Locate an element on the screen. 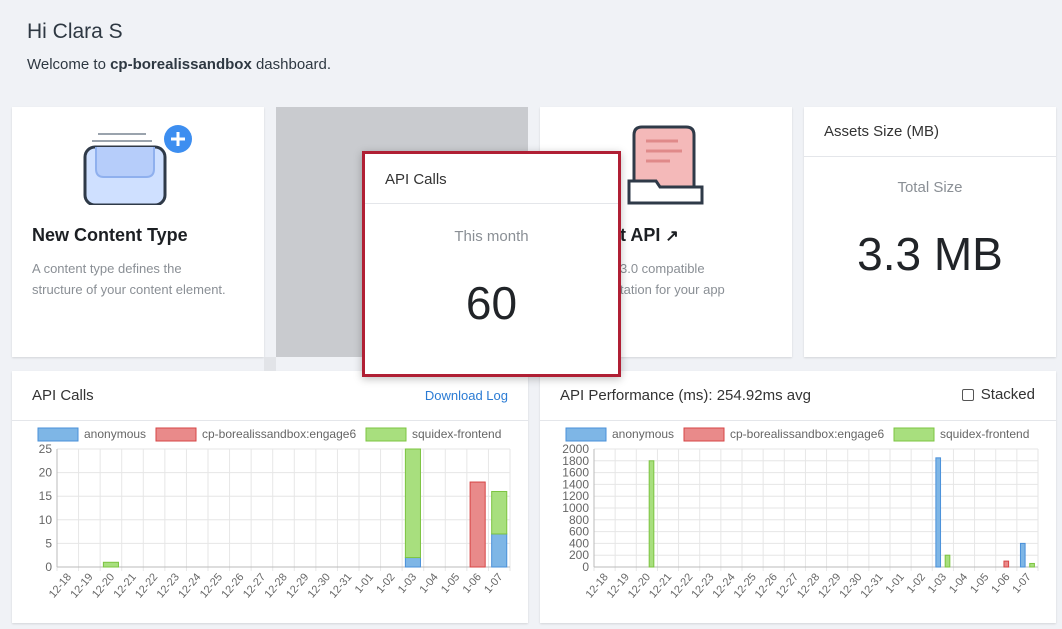 The height and width of the screenshot is (629, 1062). api-docs-title-text: t API is located at coordinates (640, 235).